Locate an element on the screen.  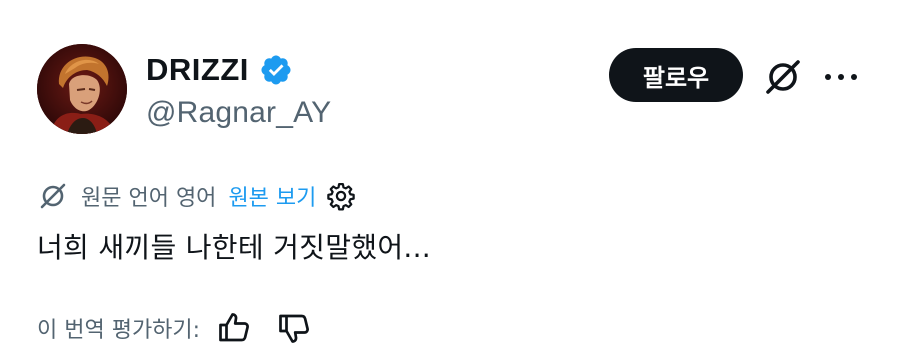
rate-translation-row: 이 번역 평가하기: is located at coordinates (174, 328).